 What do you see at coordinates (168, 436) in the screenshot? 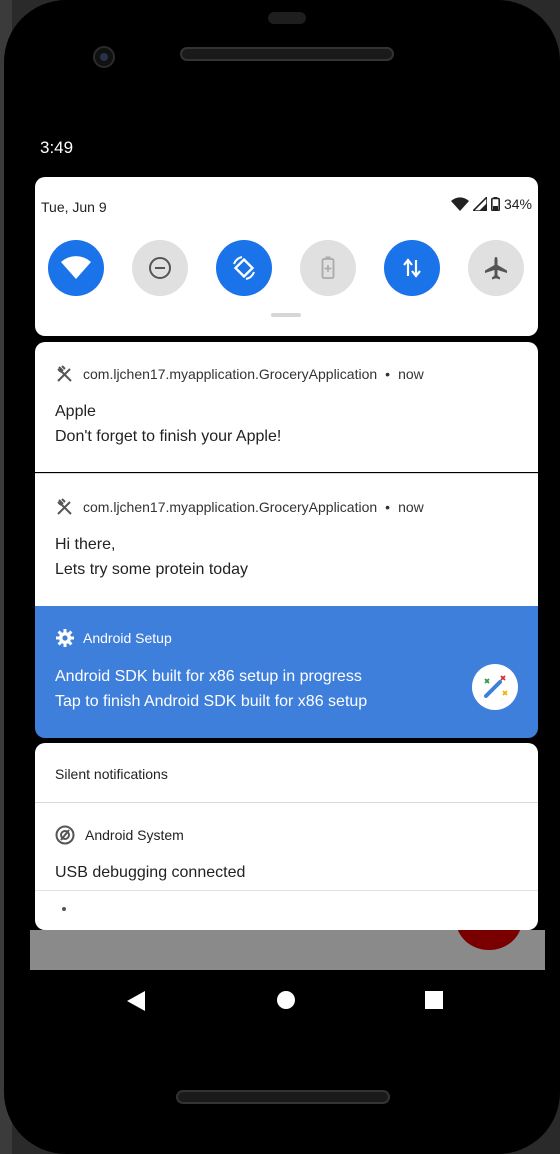
I see `notification-text: Don't forget to finish your Apple!` at bounding box center [168, 436].